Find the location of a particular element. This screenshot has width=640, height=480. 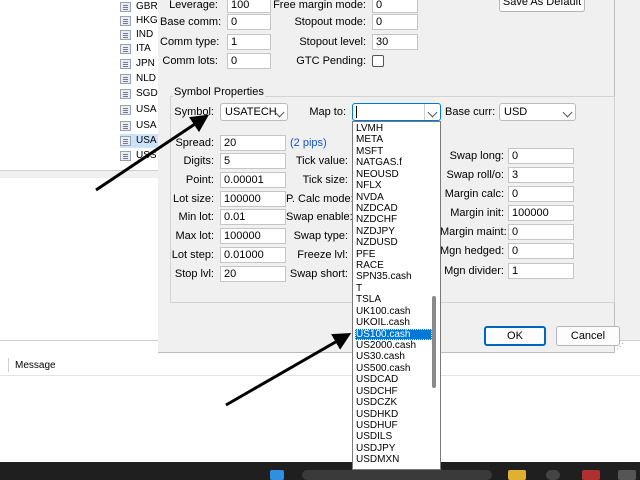

save-as-default-button: Save As Default is located at coordinates (542, 6).